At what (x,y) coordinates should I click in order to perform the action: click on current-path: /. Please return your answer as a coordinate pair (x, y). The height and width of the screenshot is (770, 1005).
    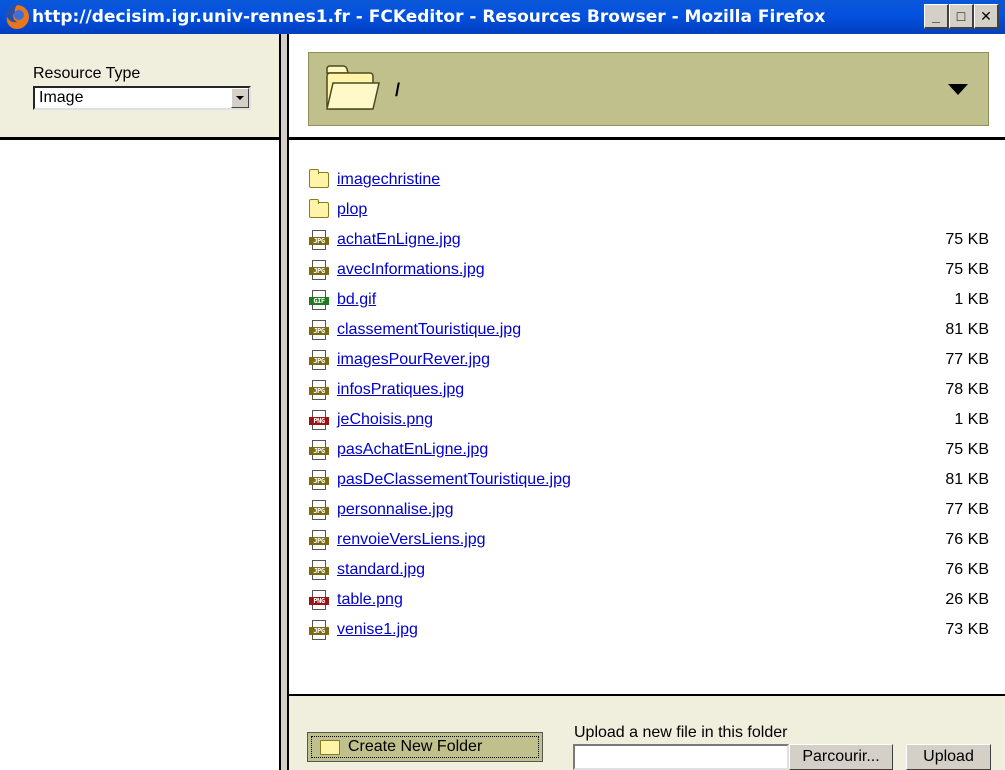
    Looking at the image, I should click on (398, 90).